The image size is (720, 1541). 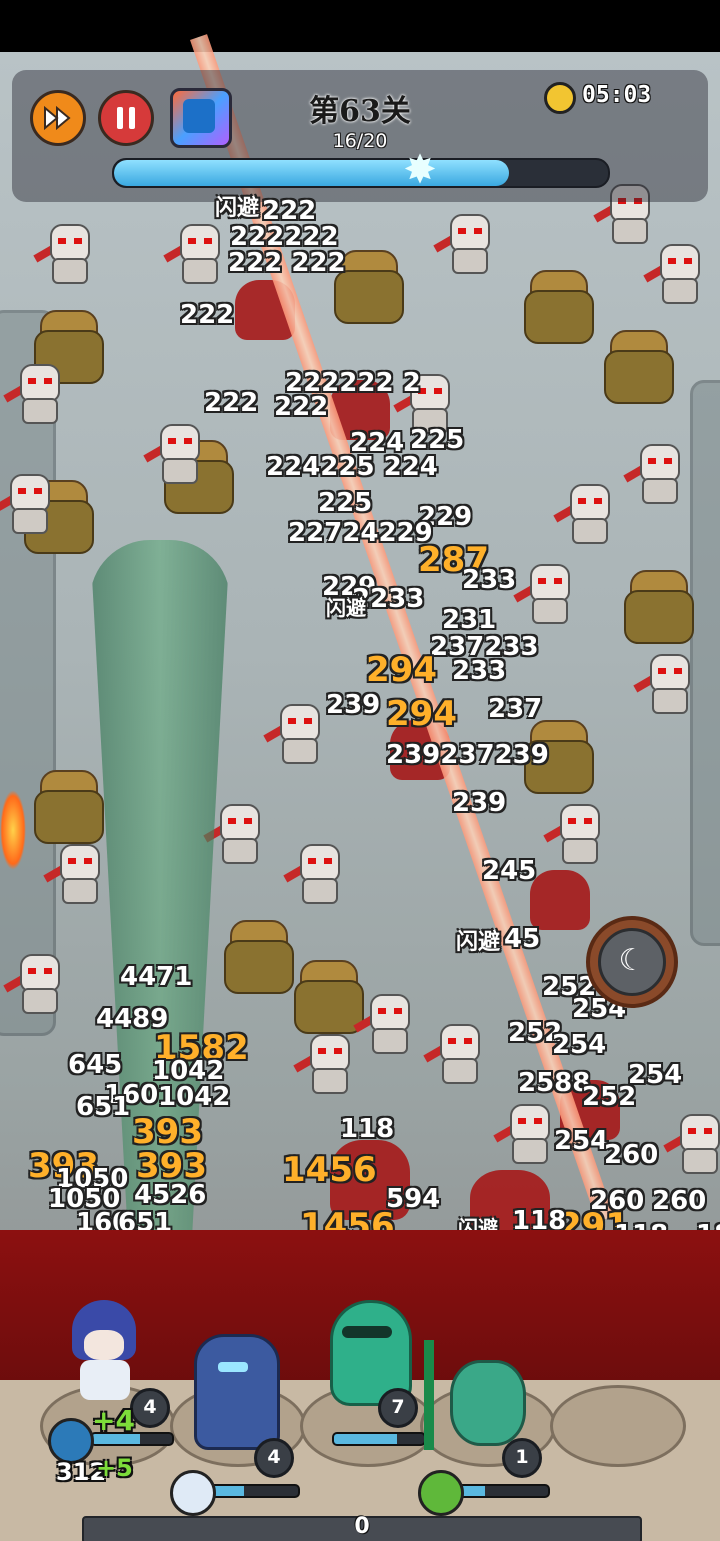 What do you see at coordinates (194, 1097) in the screenshot?
I see `damage-number: 1042` at bounding box center [194, 1097].